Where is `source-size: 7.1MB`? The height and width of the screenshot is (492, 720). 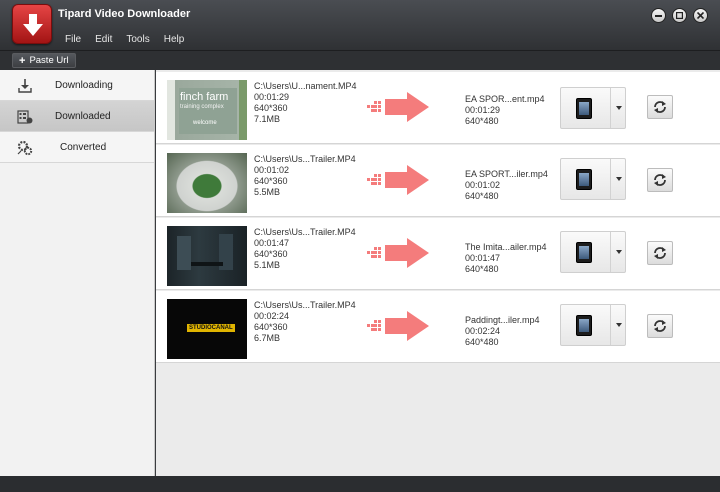
source-size: 7.1MB is located at coordinates (267, 119).